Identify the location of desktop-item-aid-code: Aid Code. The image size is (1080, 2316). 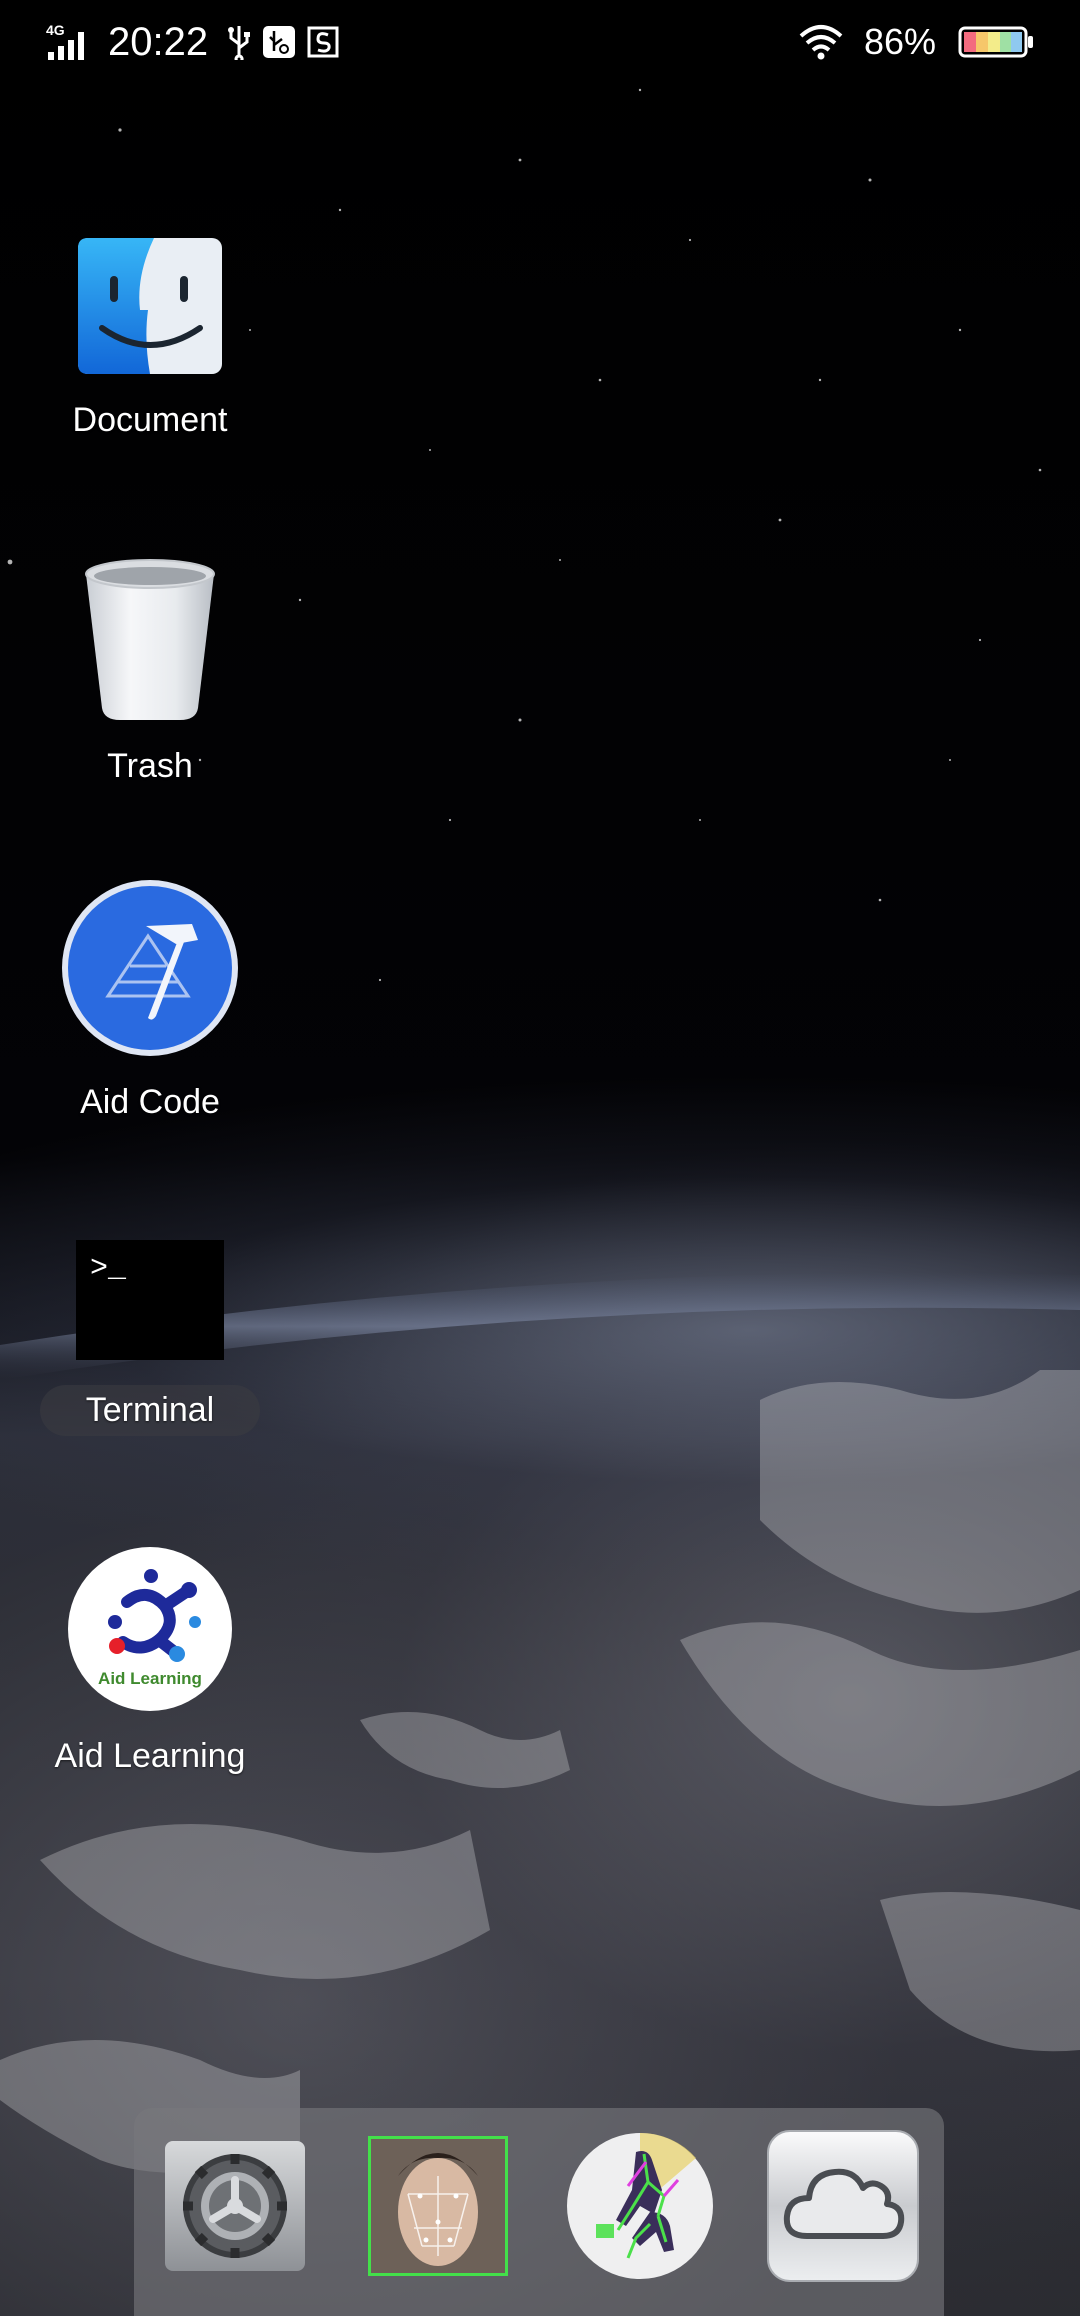
(150, 1000).